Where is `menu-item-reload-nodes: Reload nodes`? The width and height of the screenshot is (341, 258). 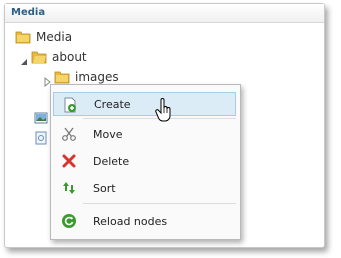
menu-item-reload-nodes: Reload nodes is located at coordinates (144, 221).